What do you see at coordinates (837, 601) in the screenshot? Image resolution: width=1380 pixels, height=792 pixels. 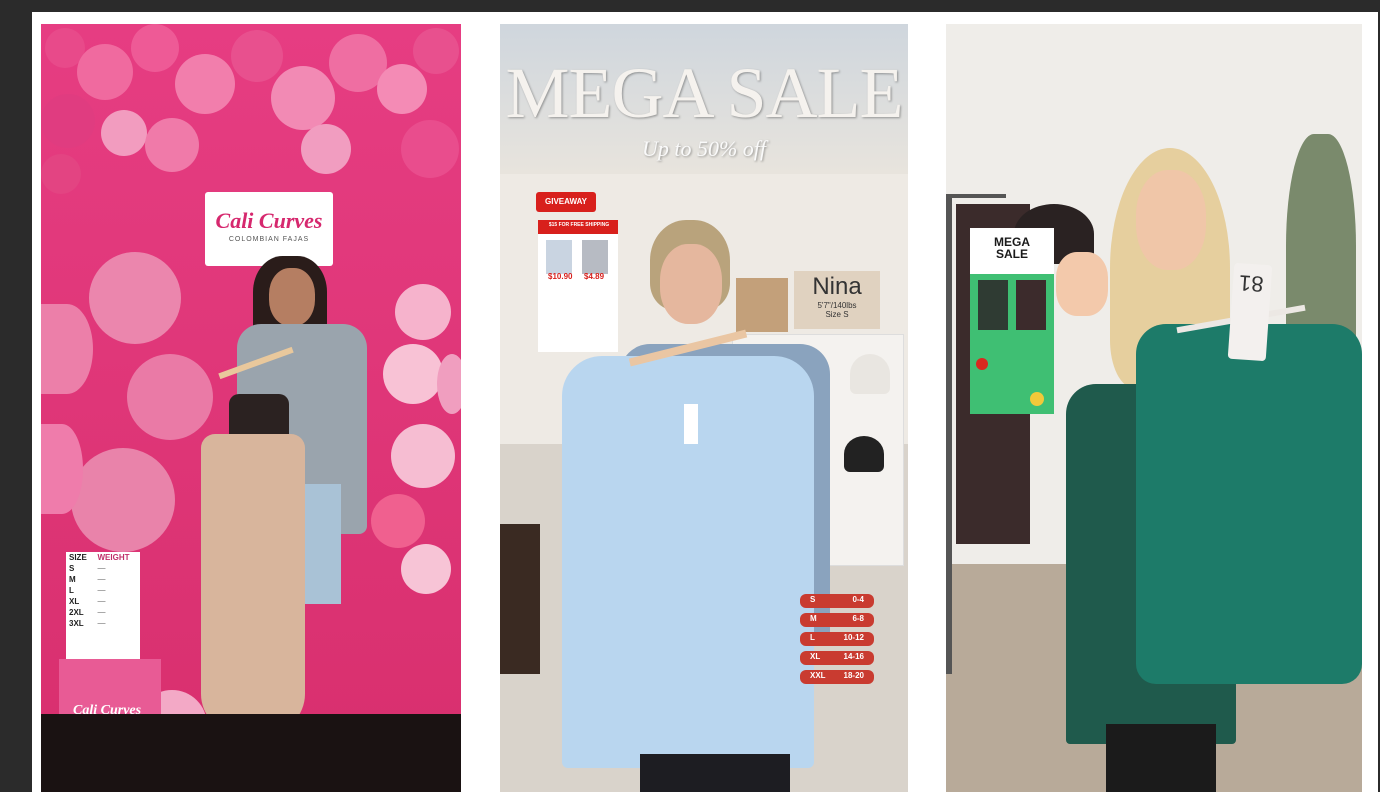 I see `size-row: S 0-4` at bounding box center [837, 601].